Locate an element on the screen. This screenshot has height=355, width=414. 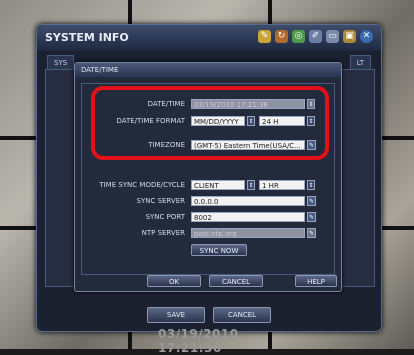
globe-icon: ◎ is located at coordinates (298, 36).